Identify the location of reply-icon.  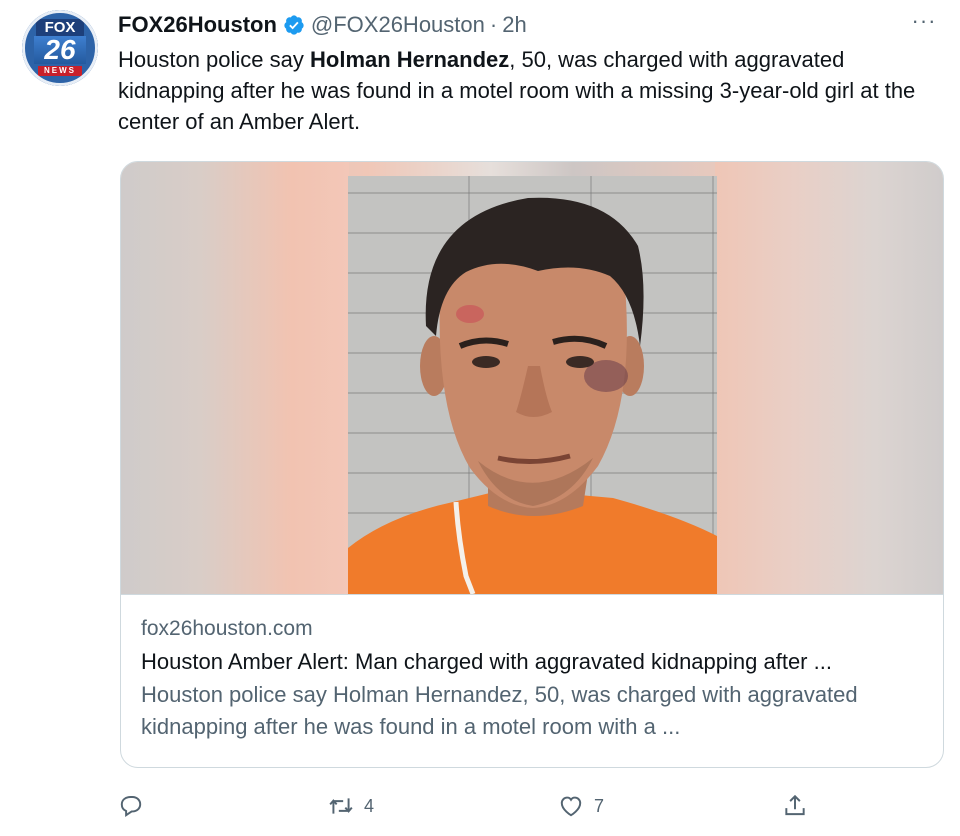
(131, 807).